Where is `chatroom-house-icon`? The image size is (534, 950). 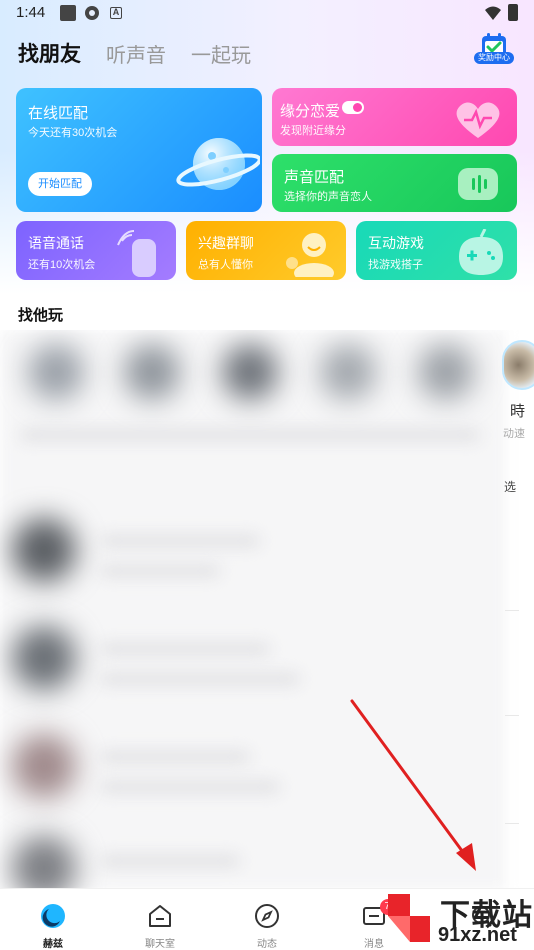
chatroom-house-icon is located at coordinates (160, 916).